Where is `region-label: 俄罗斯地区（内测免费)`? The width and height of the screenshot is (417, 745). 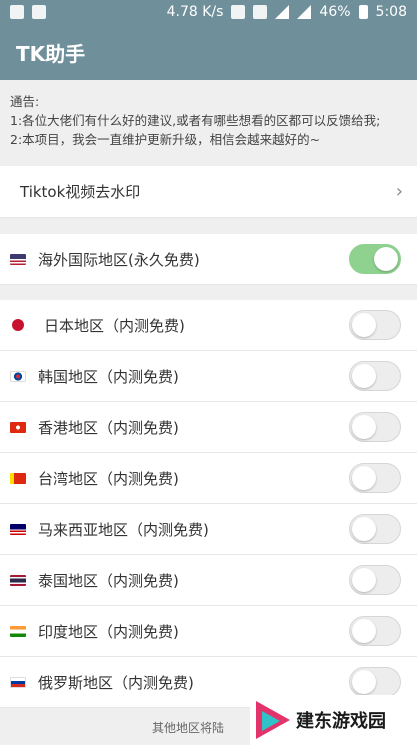
region-label: 俄罗斯地区（内测免费) is located at coordinates (116, 682).